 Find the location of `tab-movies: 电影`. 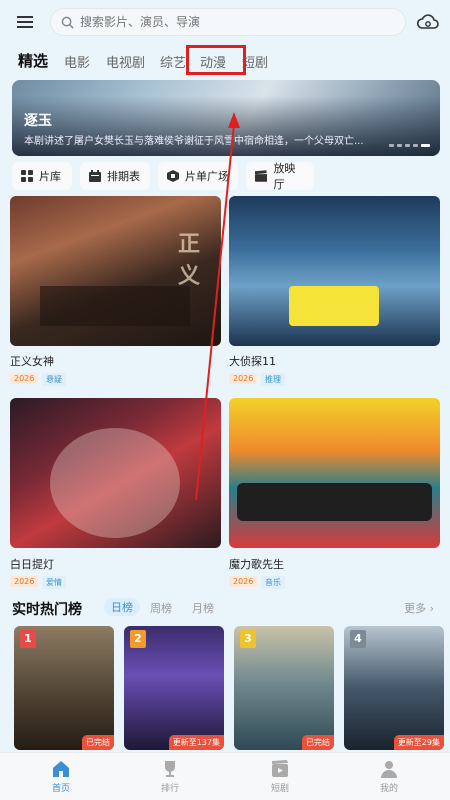

tab-movies: 电影 is located at coordinates (77, 61).